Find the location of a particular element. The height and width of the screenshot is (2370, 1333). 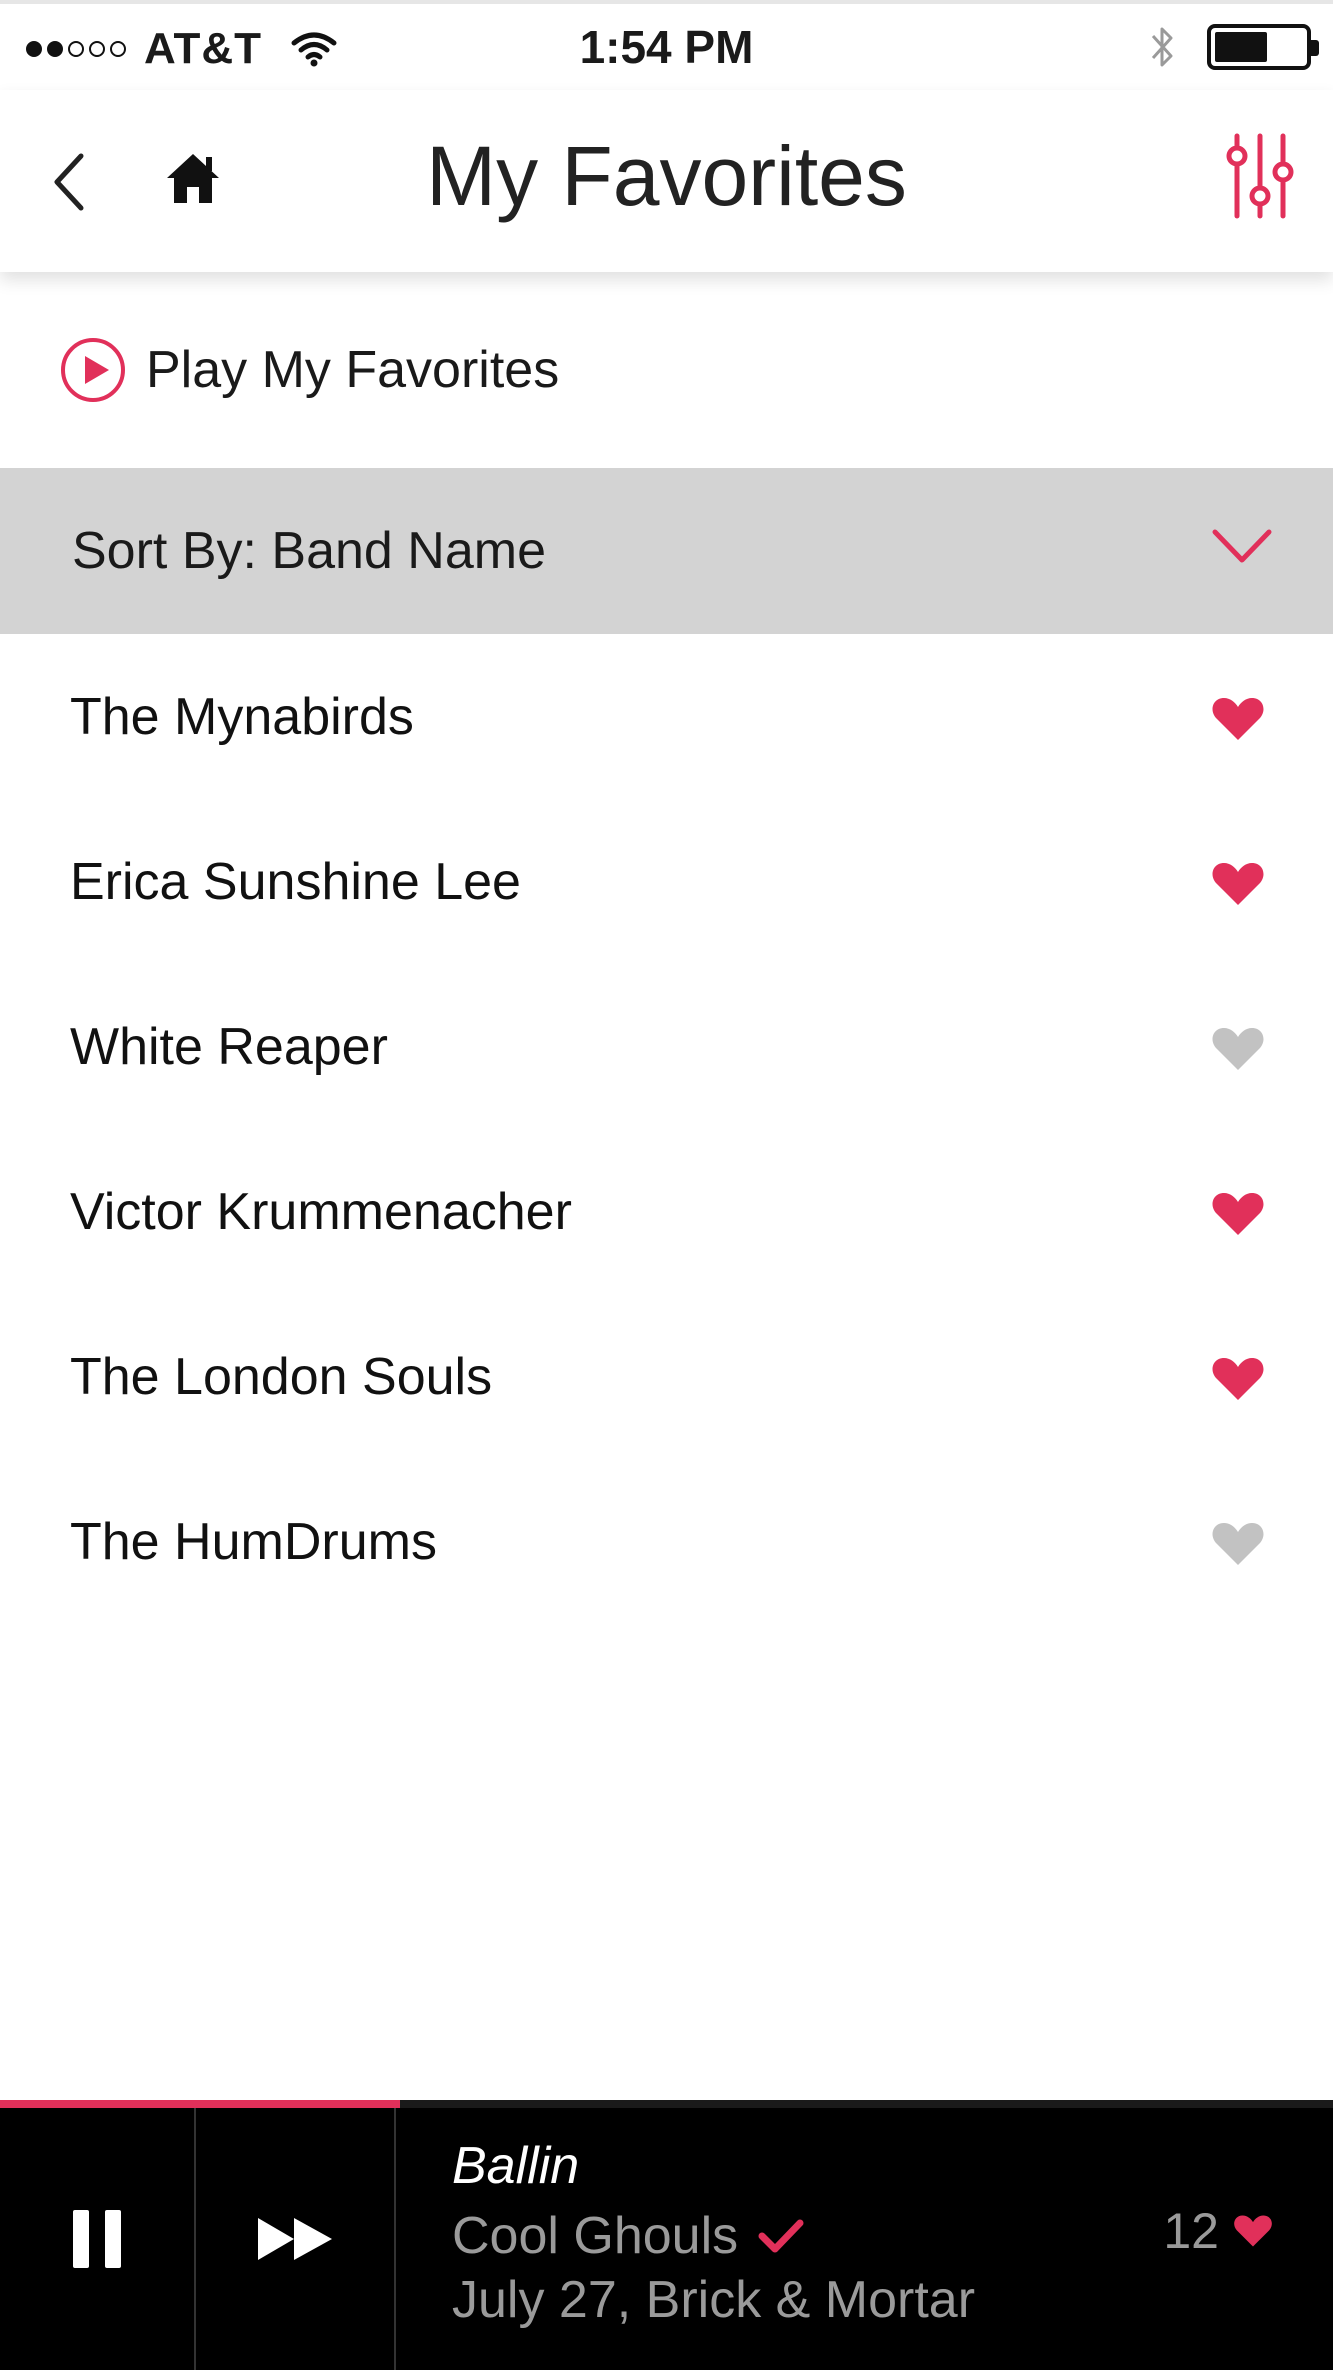

status-time: 1:54 PM is located at coordinates (666, 47).